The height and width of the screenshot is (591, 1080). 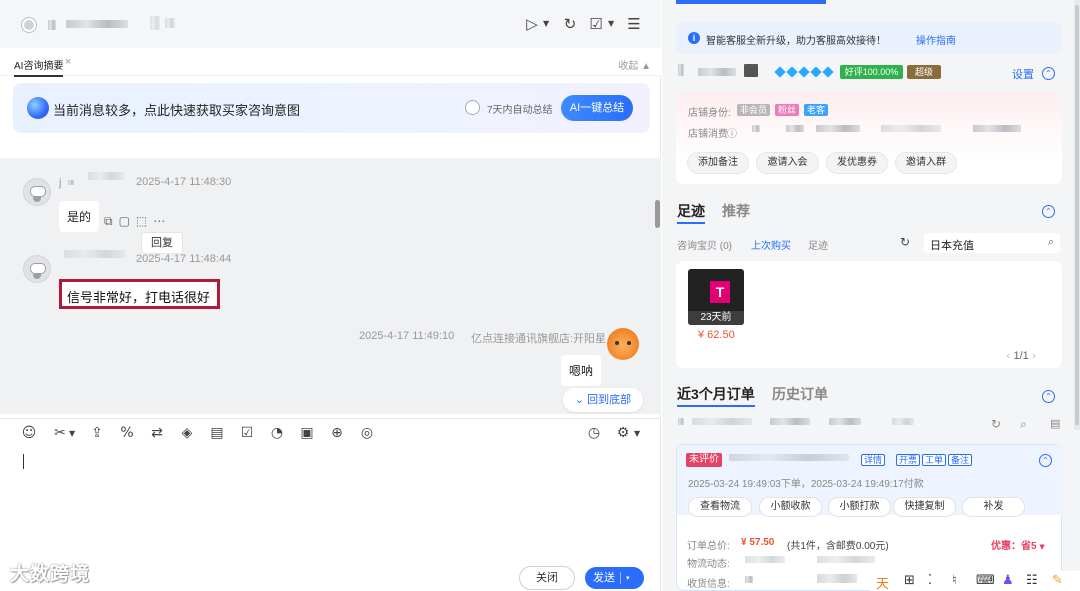 I want to click on order-detail-tag: 详情, so click(x=873, y=460).